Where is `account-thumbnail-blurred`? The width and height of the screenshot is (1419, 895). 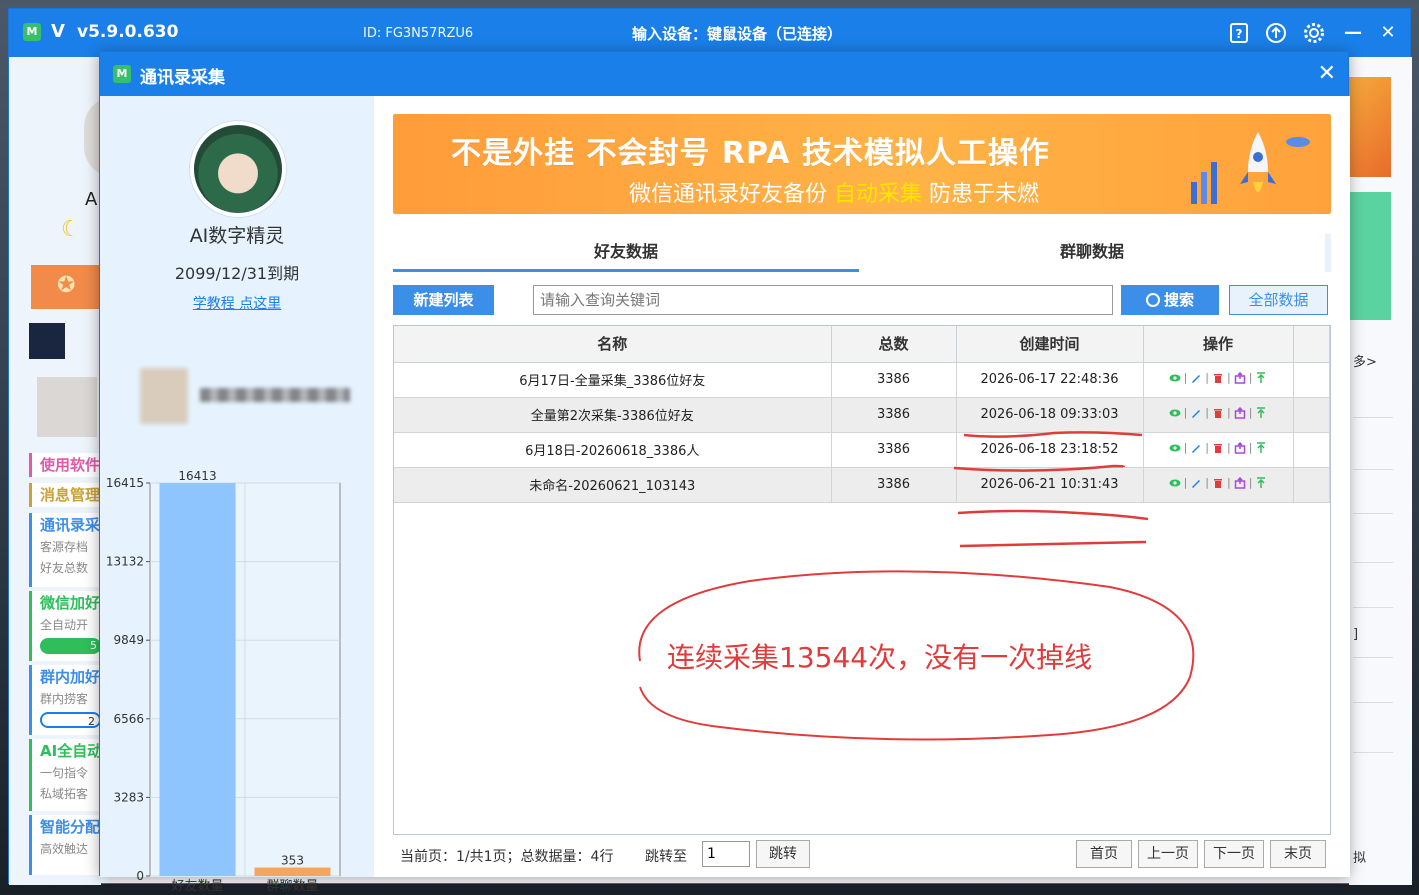 account-thumbnail-blurred is located at coordinates (67, 407).